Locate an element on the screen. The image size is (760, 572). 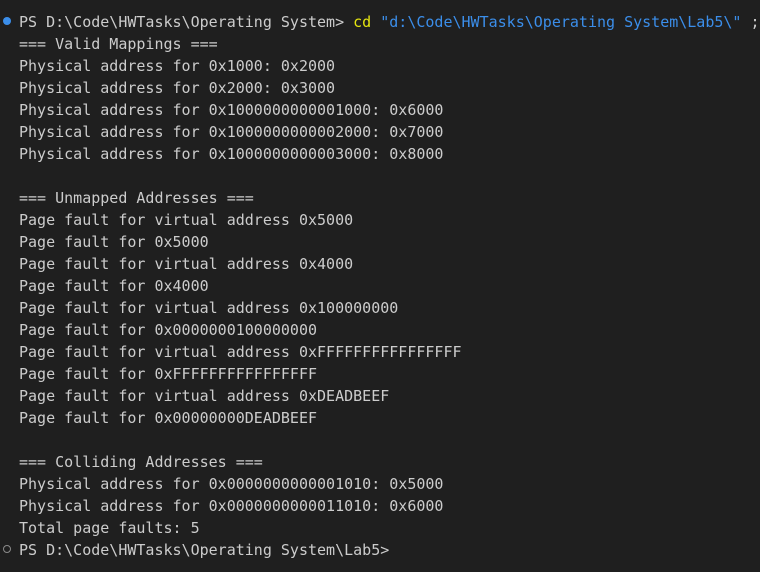
output-line: === Unmapped Addresses === is located at coordinates (136, 198).